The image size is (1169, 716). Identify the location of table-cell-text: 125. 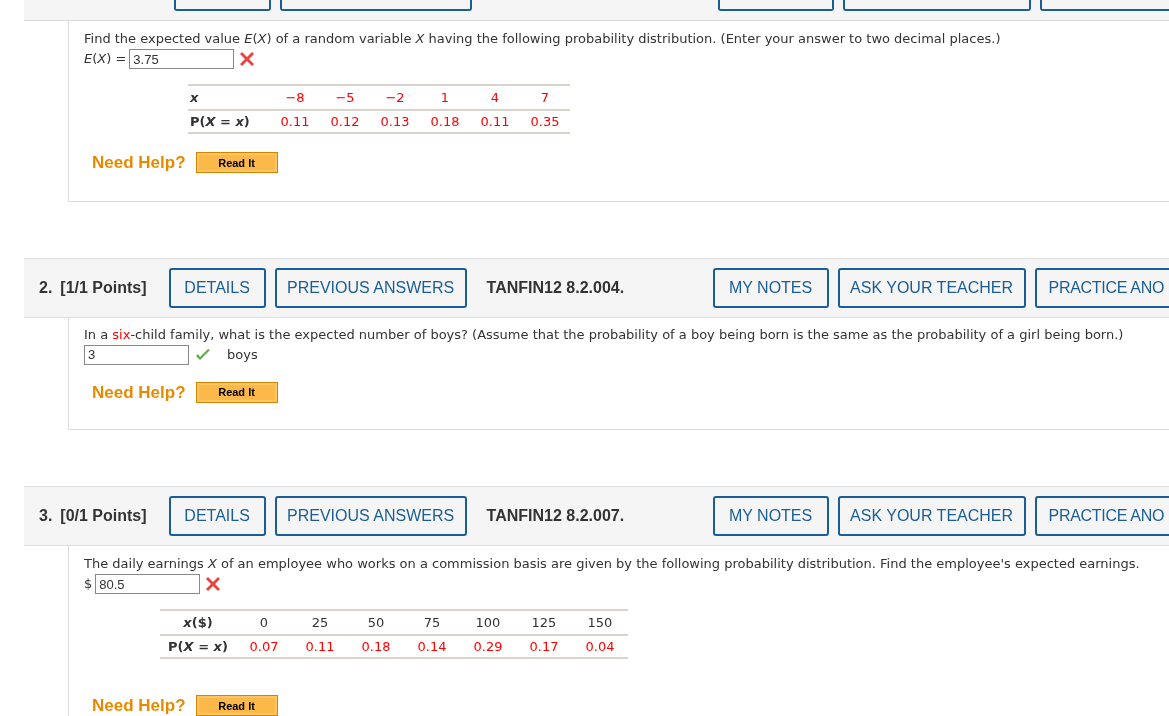
(544, 622).